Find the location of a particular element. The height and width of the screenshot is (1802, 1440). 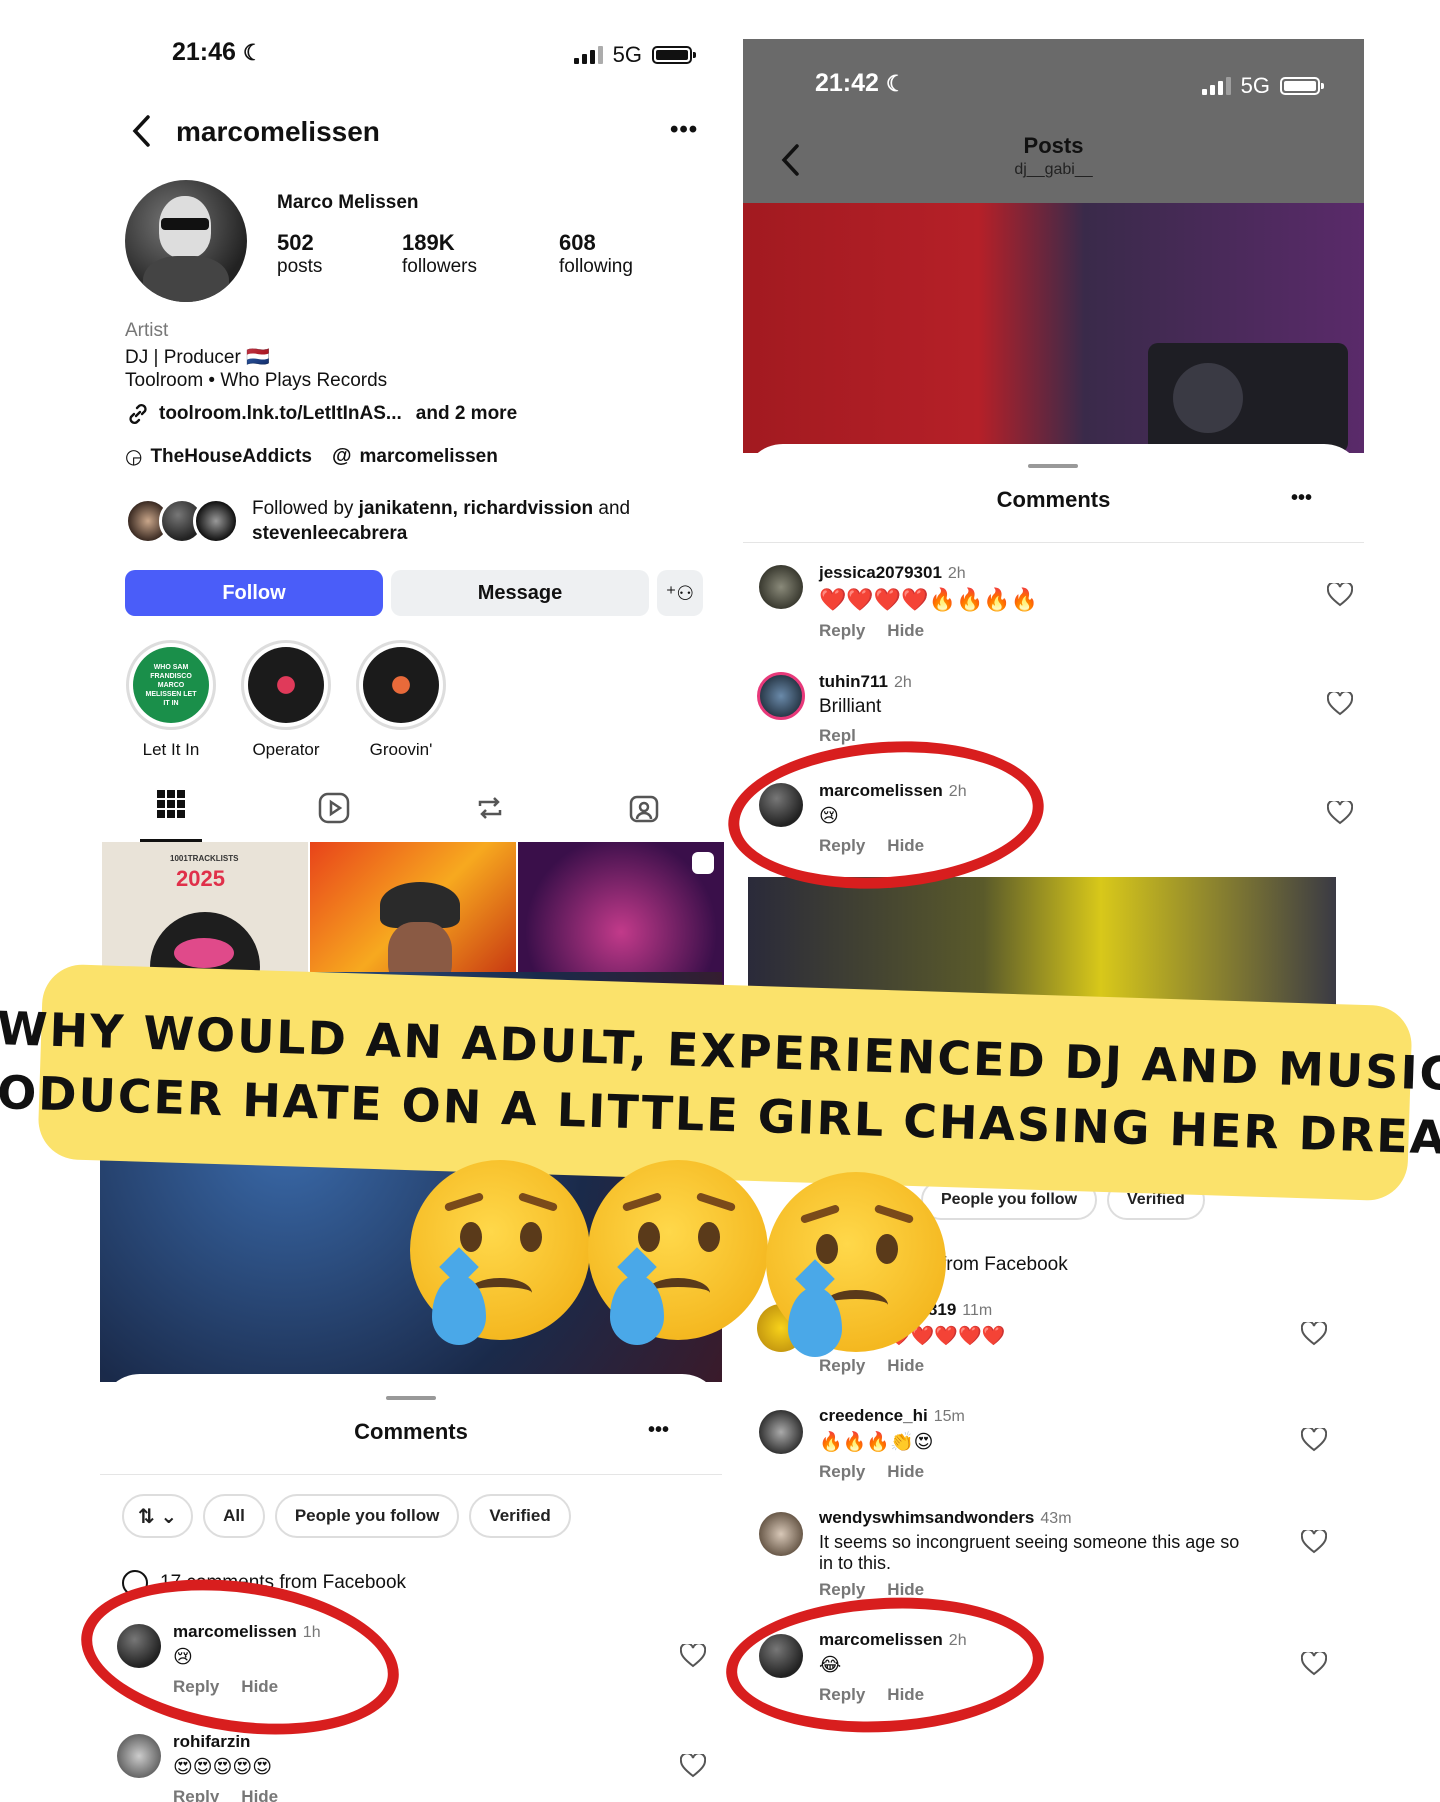

grid-tile-caption: 1001TRACKLISTS is located at coordinates (204, 858).